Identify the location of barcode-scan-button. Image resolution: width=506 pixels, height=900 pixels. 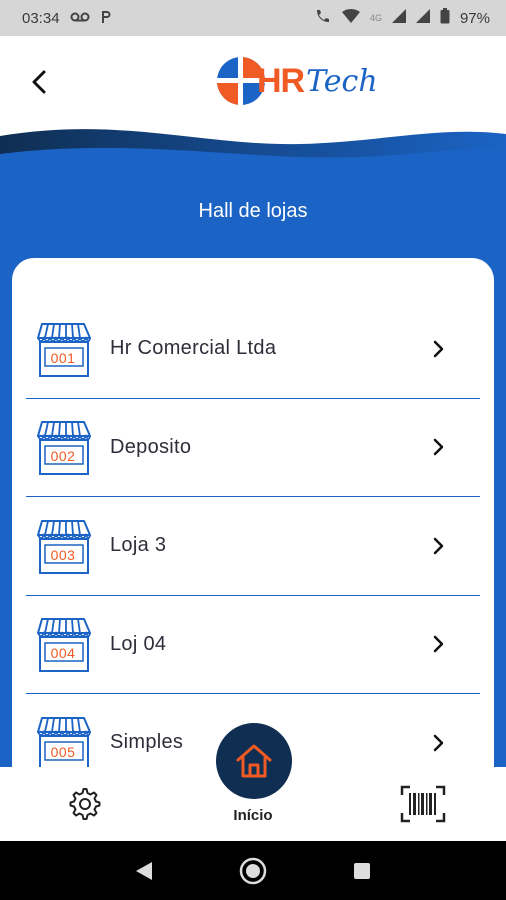
(423, 804).